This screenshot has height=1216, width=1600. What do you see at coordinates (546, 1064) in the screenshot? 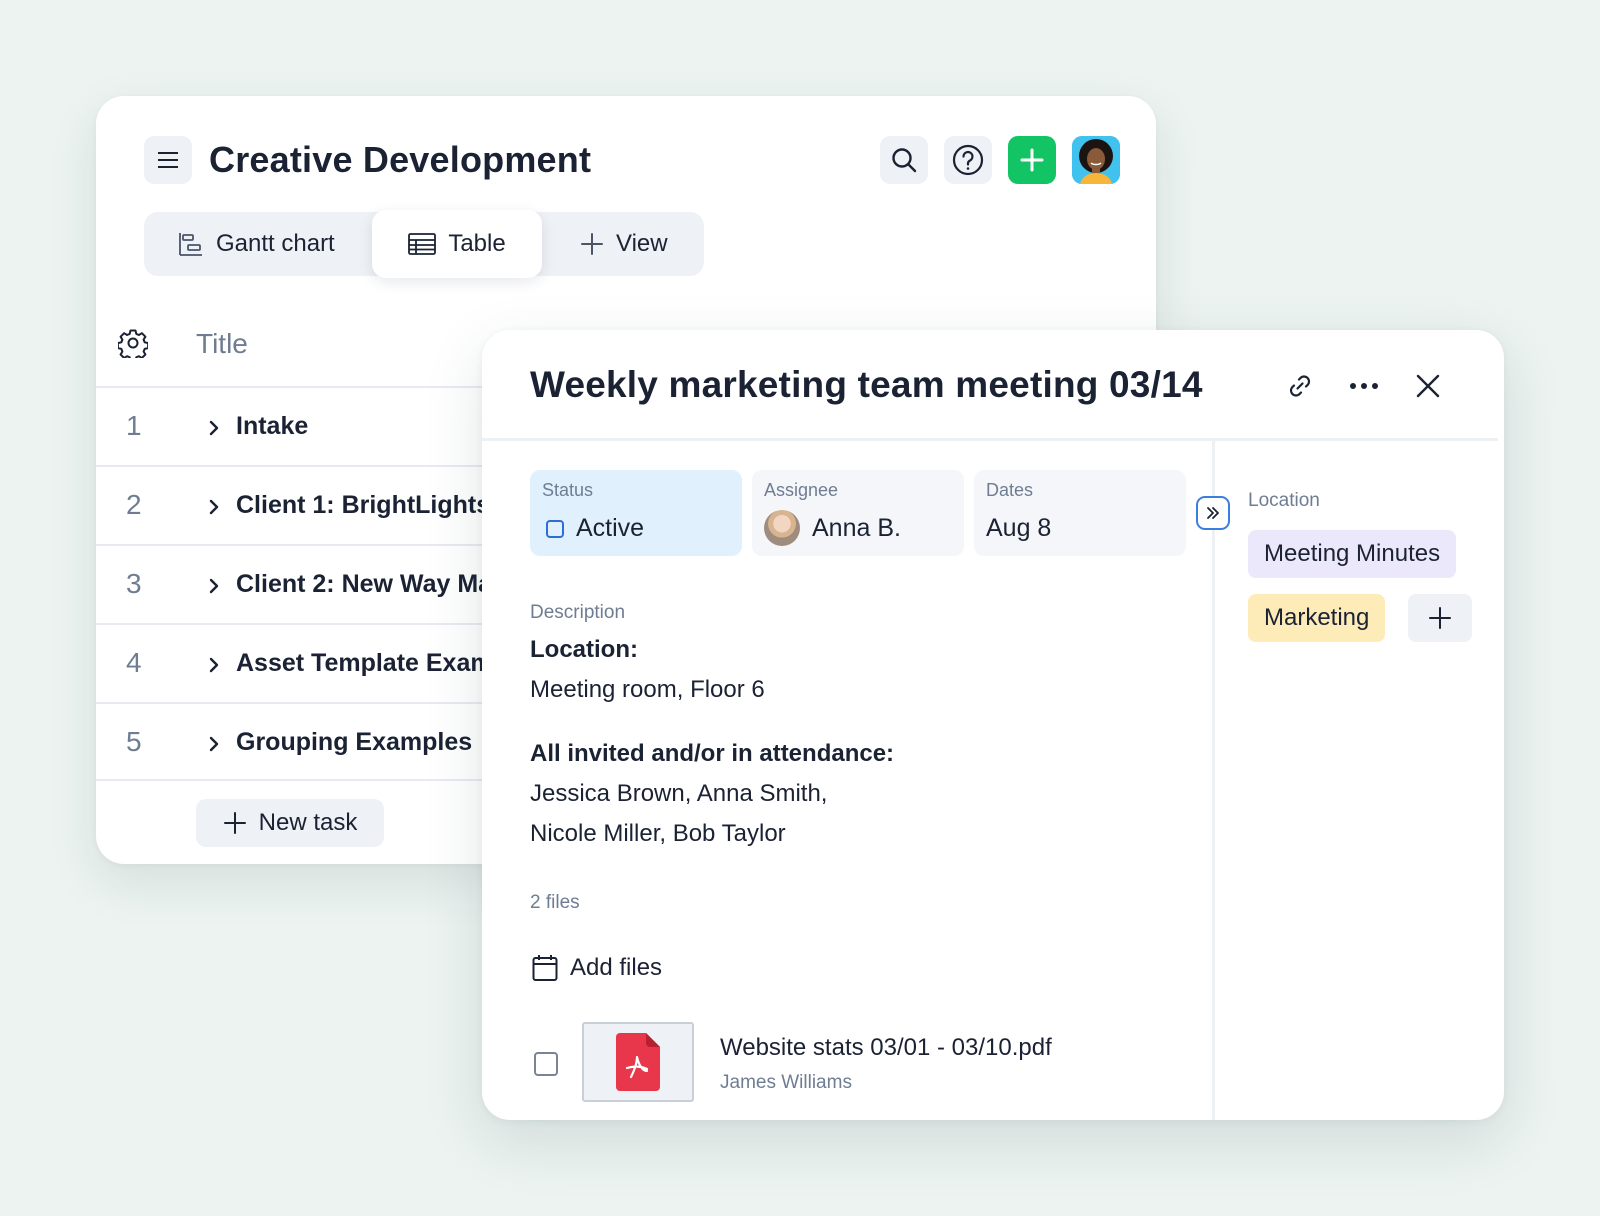
I see `file-checkbox` at bounding box center [546, 1064].